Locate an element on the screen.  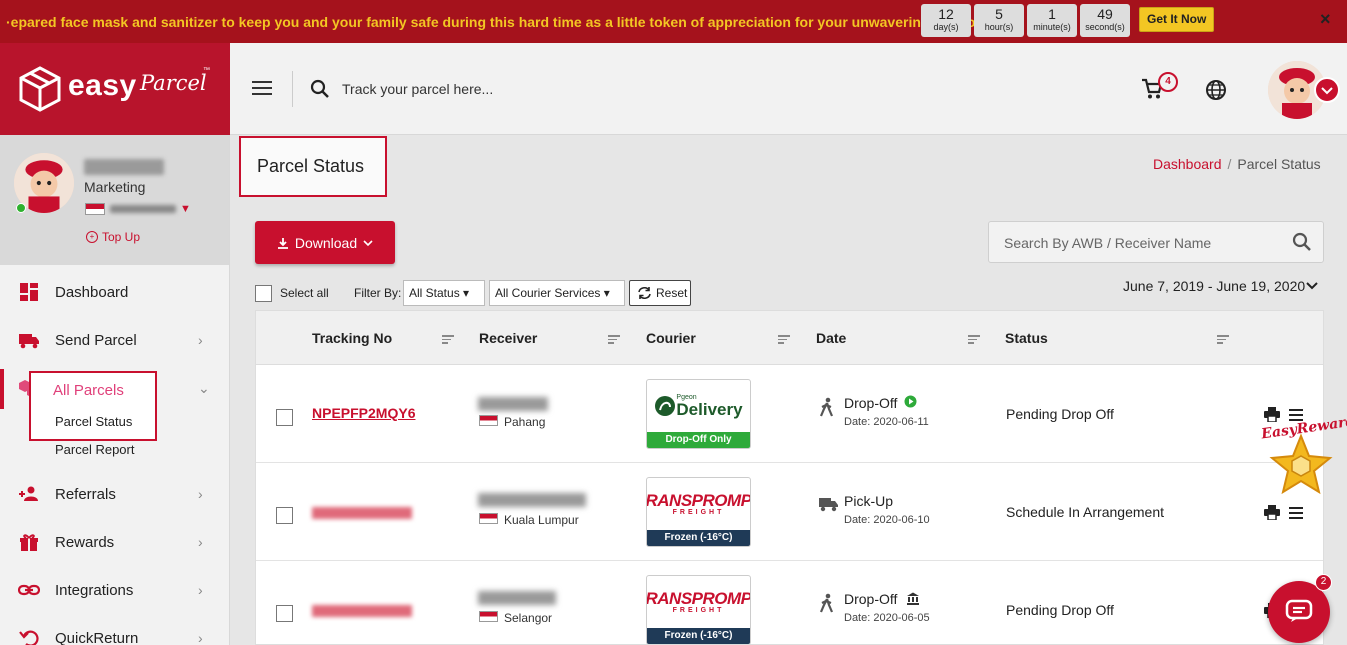
column-header-status: Status is located at coordinates (1026, 338).